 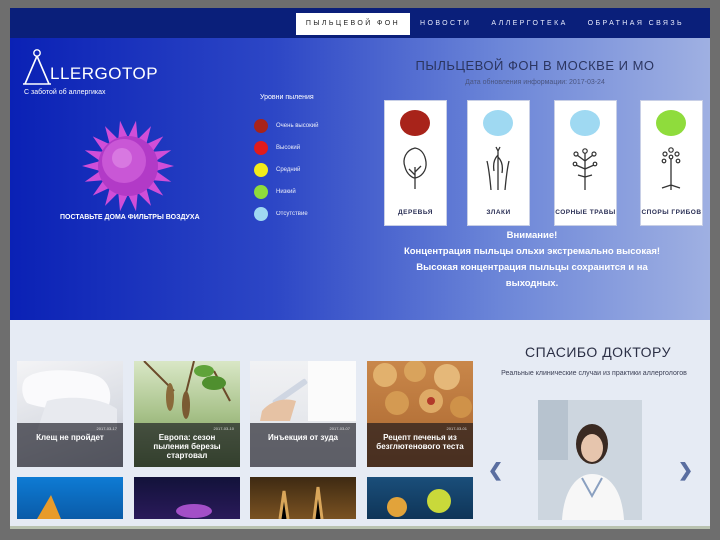 What do you see at coordinates (292, 214) in the screenshot?
I see `legend-label: Отсутствие` at bounding box center [292, 214].